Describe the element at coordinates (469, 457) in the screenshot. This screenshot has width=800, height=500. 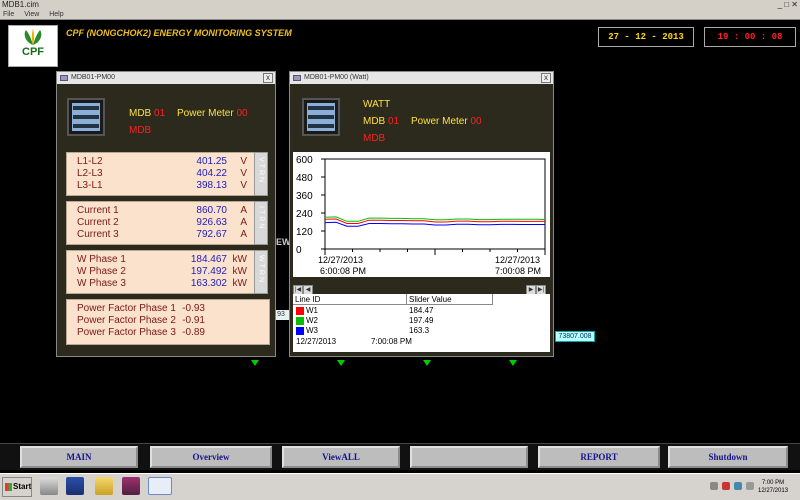
I see `blank-button` at that location.